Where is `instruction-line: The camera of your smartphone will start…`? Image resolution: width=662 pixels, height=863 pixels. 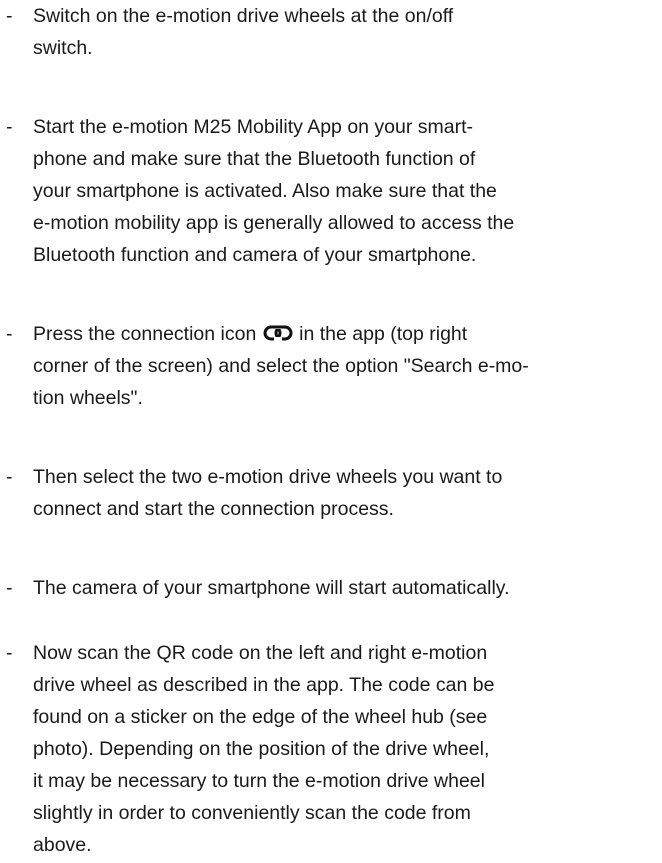
instruction-line: The camera of your smartphone will start… is located at coordinates (271, 588).